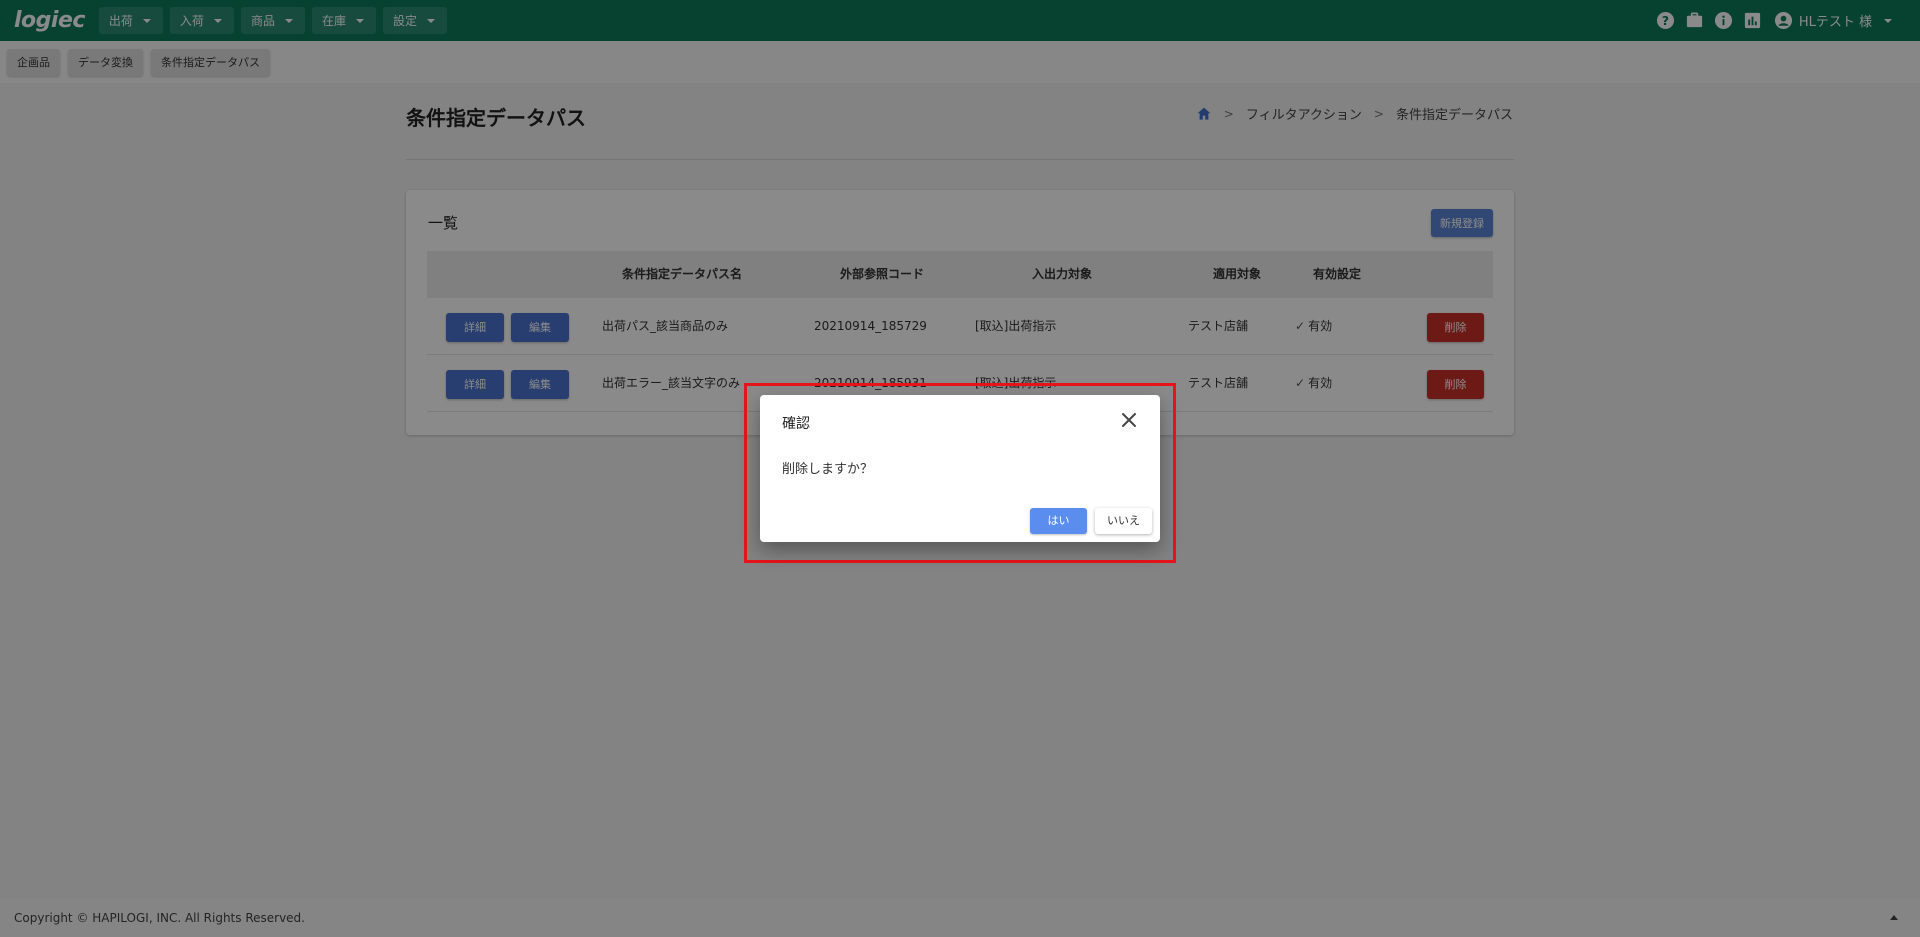  What do you see at coordinates (828, 469) in the screenshot?
I see `dialog-message: 削除しますか？` at bounding box center [828, 469].